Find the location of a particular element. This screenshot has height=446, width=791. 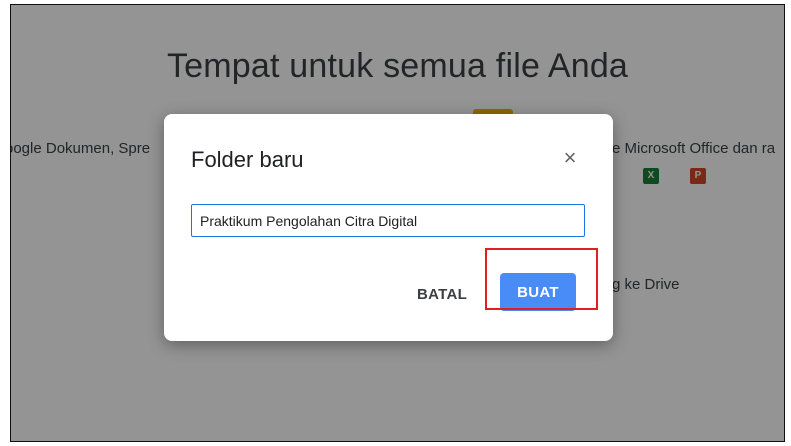

close-icon: × is located at coordinates (570, 159).